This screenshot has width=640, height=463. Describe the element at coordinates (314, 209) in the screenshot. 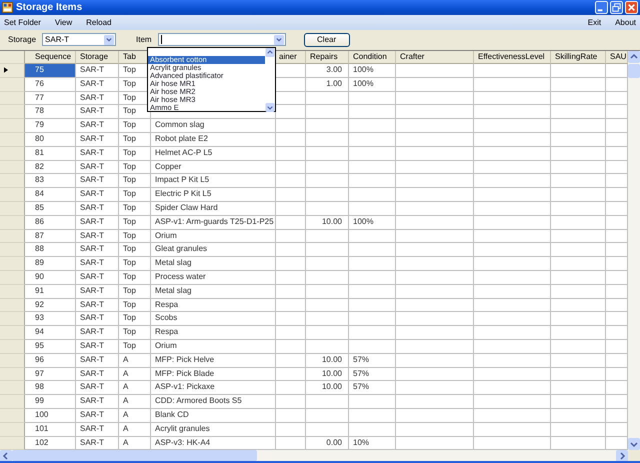

I see `table-row: 85 SAR-T Top Spider Claw Hard` at that location.